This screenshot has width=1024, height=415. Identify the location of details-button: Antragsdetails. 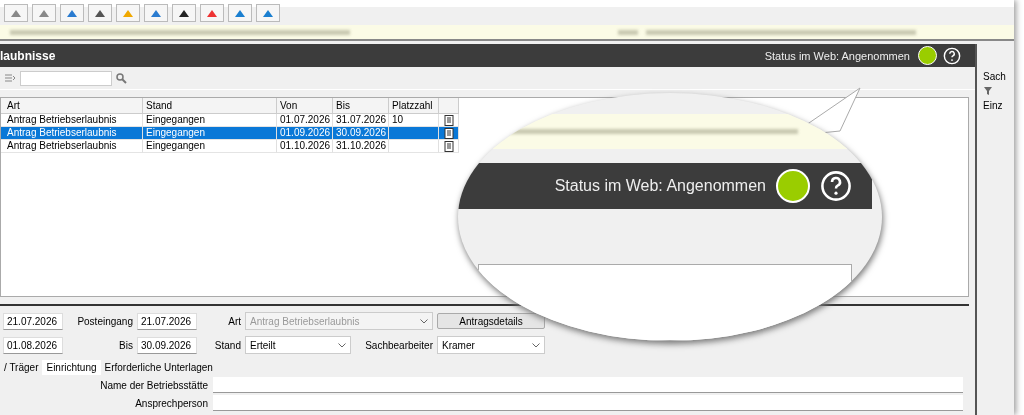
(491, 321).